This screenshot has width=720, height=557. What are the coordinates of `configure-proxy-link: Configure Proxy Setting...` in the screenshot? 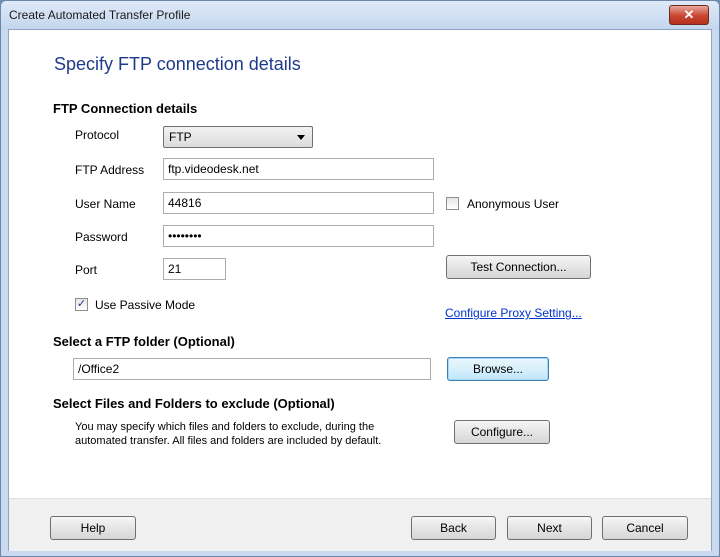 It's located at (513, 313).